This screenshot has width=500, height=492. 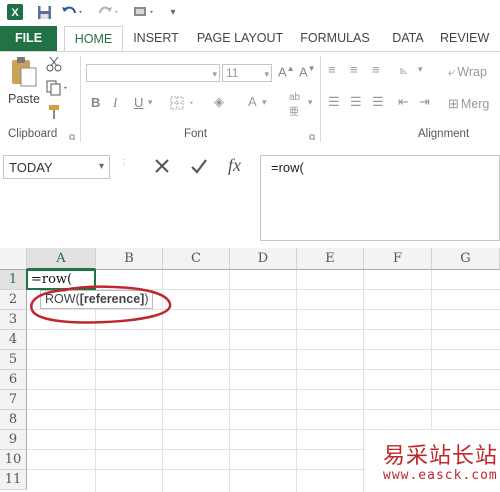 I want to click on phonetic-icon: ab 亜, so click(x=294, y=105).